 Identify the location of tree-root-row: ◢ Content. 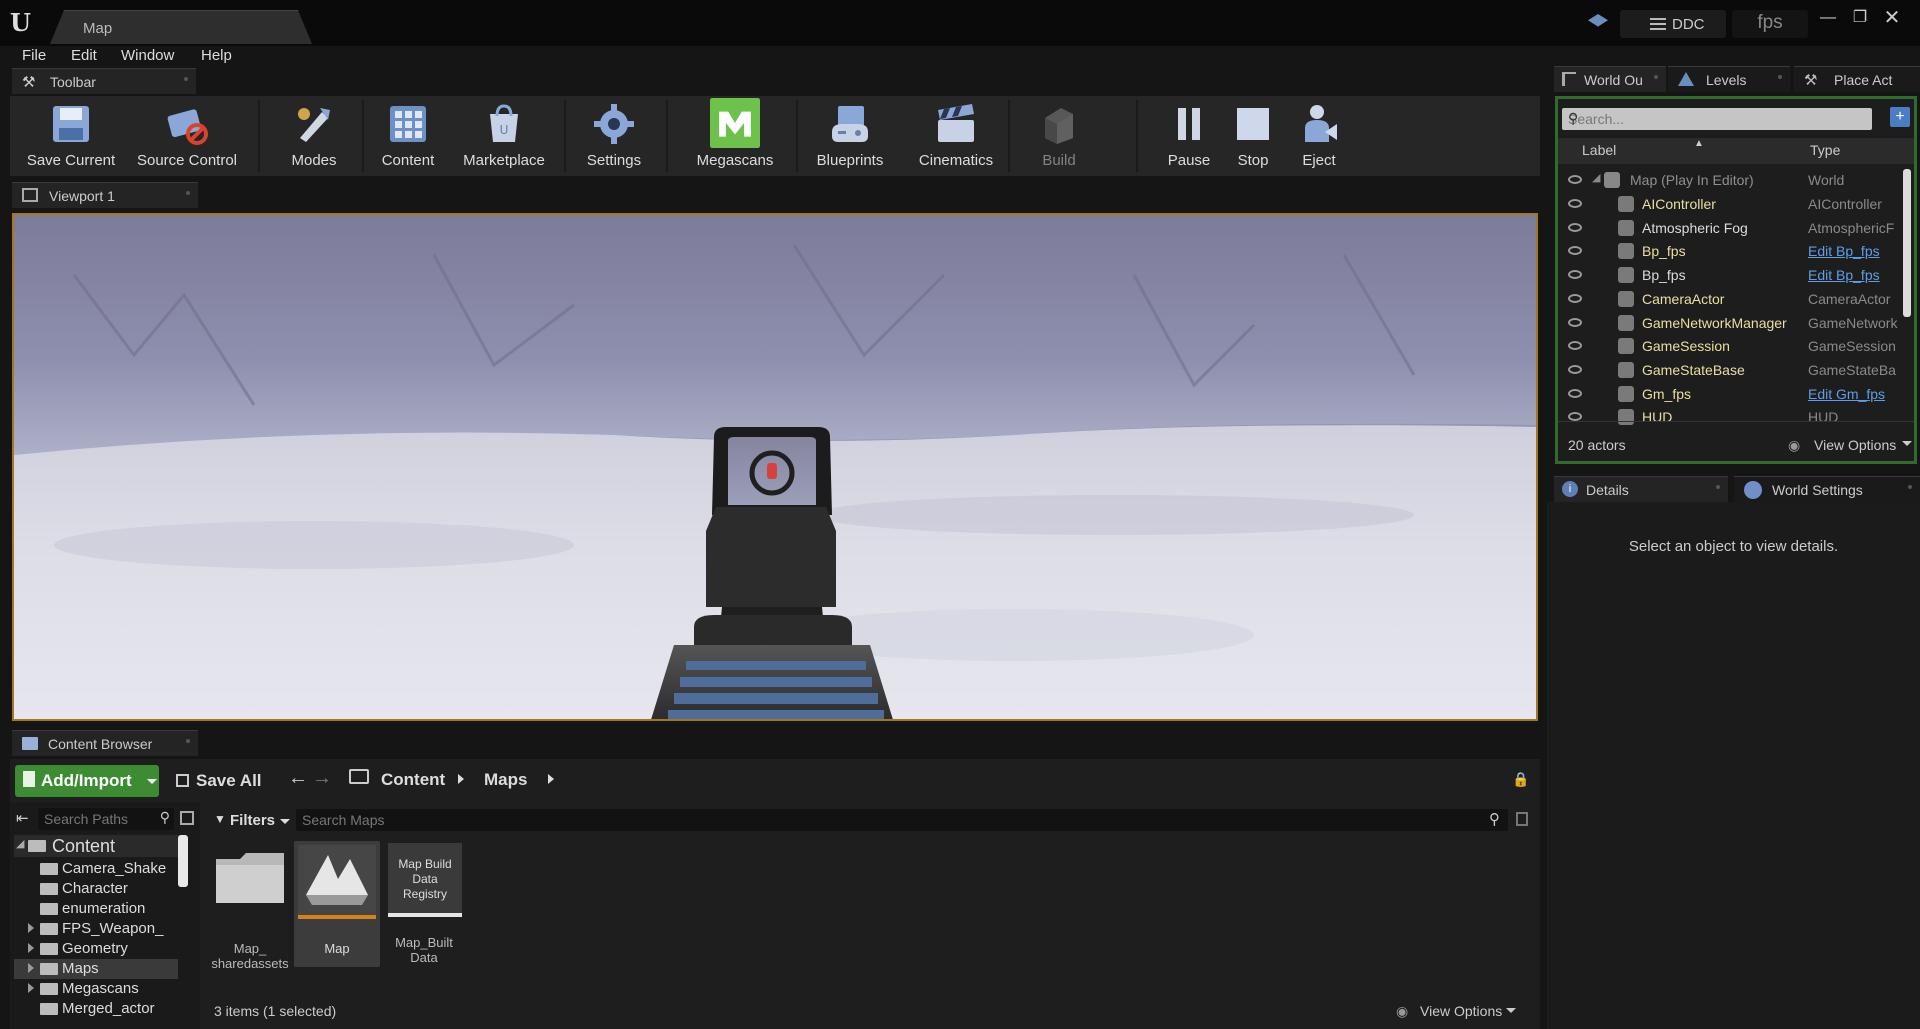
(99, 846).